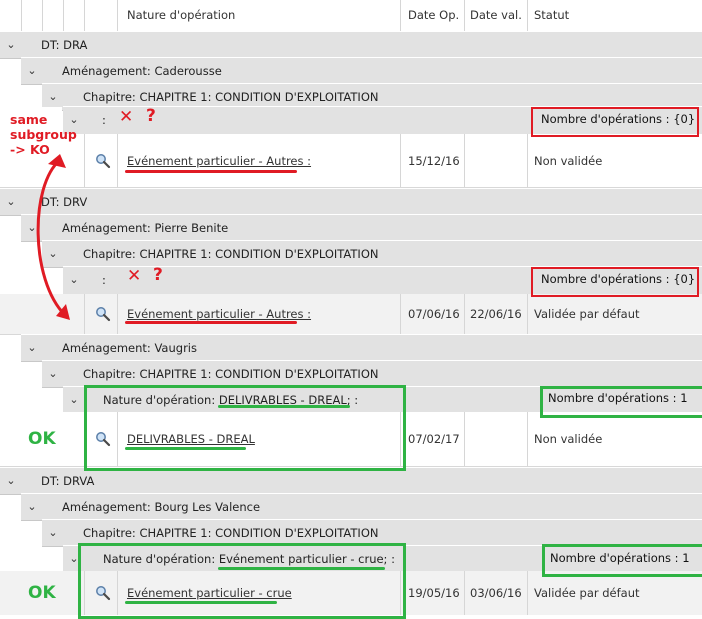 Image resolution: width=702 pixels, height=619 pixels. Describe the element at coordinates (361, 71) in the screenshot. I see `group-row-amenagement-caderousse: ⌄ Aménagement: Caderousse` at that location.